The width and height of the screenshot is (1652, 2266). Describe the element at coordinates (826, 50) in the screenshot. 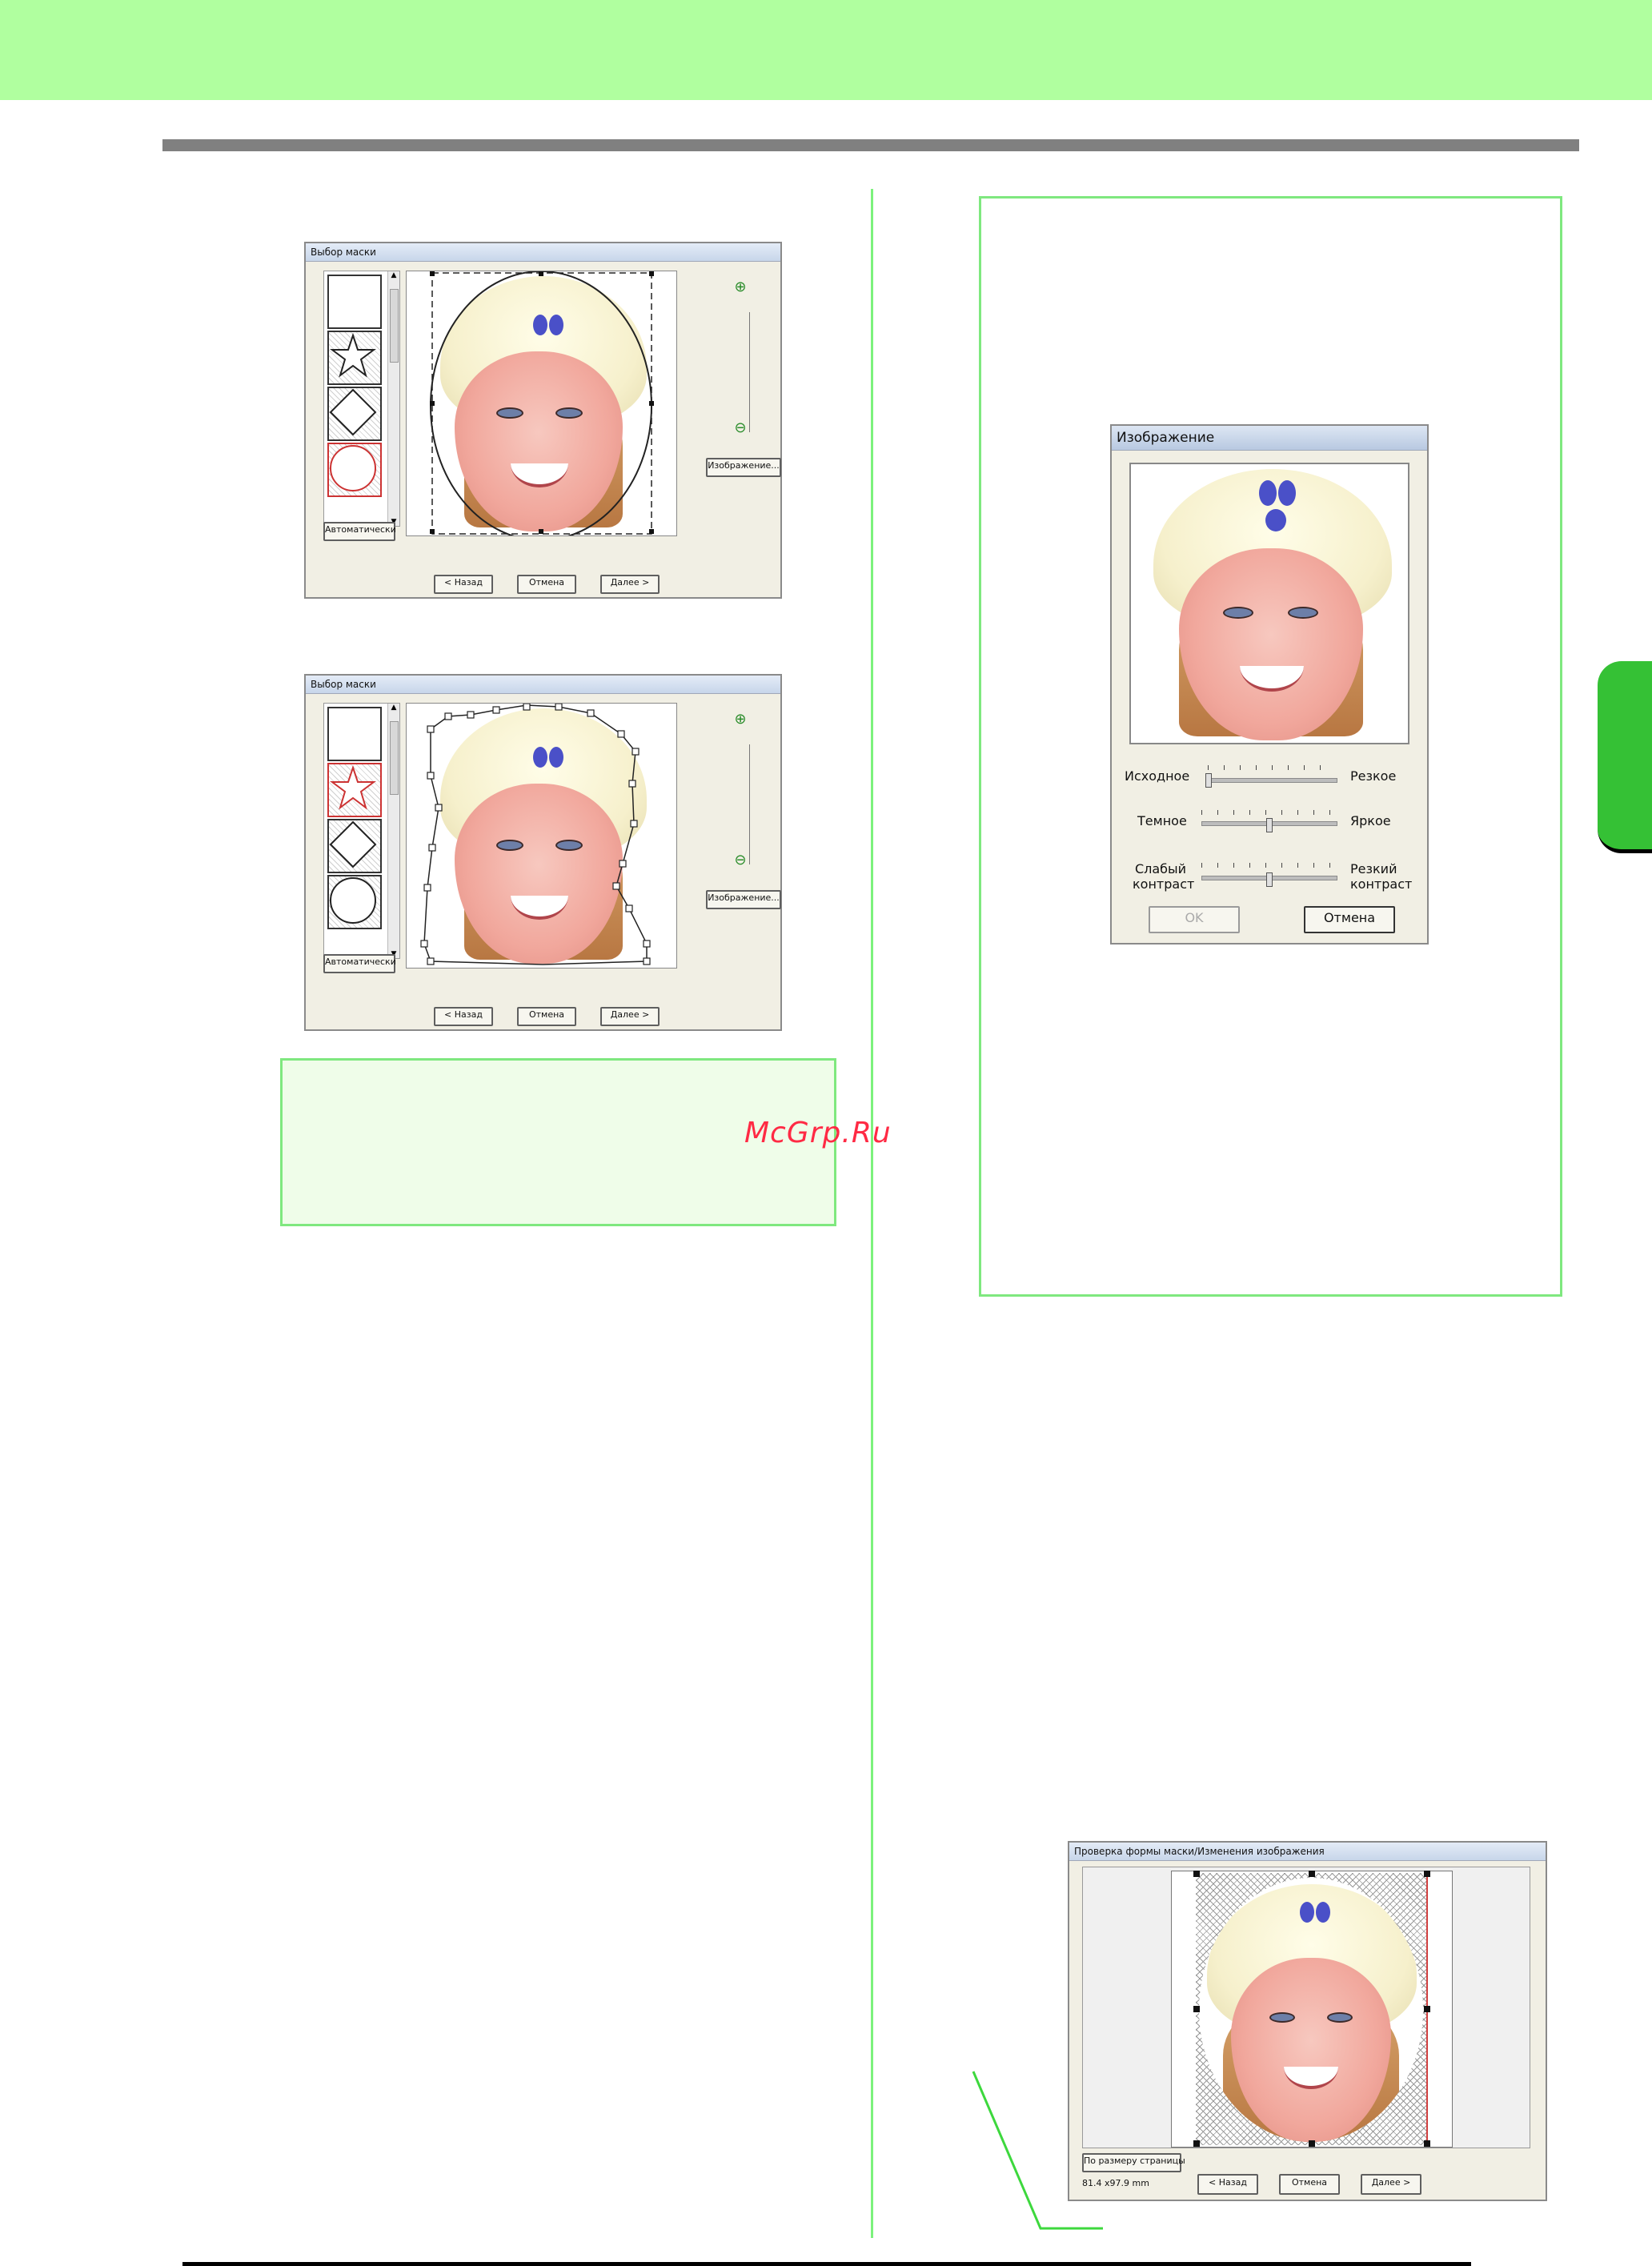

I see `header-band` at that location.